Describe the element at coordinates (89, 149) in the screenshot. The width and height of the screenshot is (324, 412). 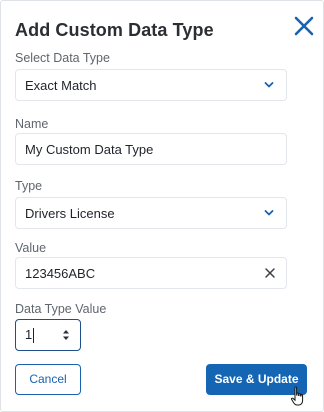
I see `name-value: My Custom Data Type` at that location.